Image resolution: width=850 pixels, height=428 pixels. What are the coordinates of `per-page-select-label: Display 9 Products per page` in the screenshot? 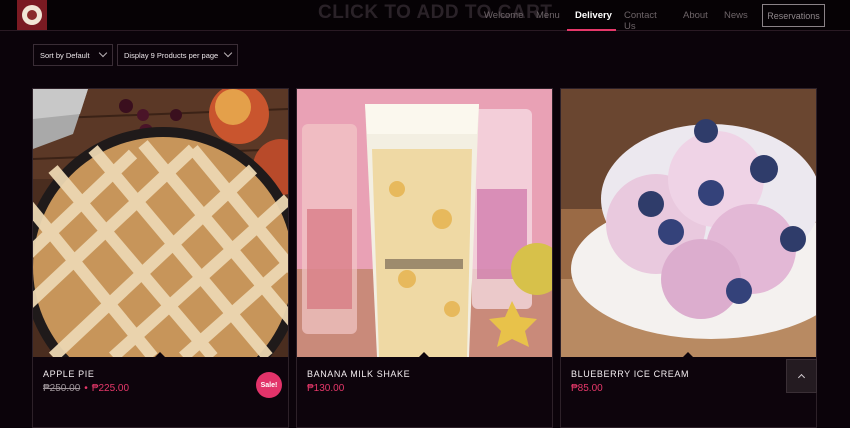 It's located at (171, 55).